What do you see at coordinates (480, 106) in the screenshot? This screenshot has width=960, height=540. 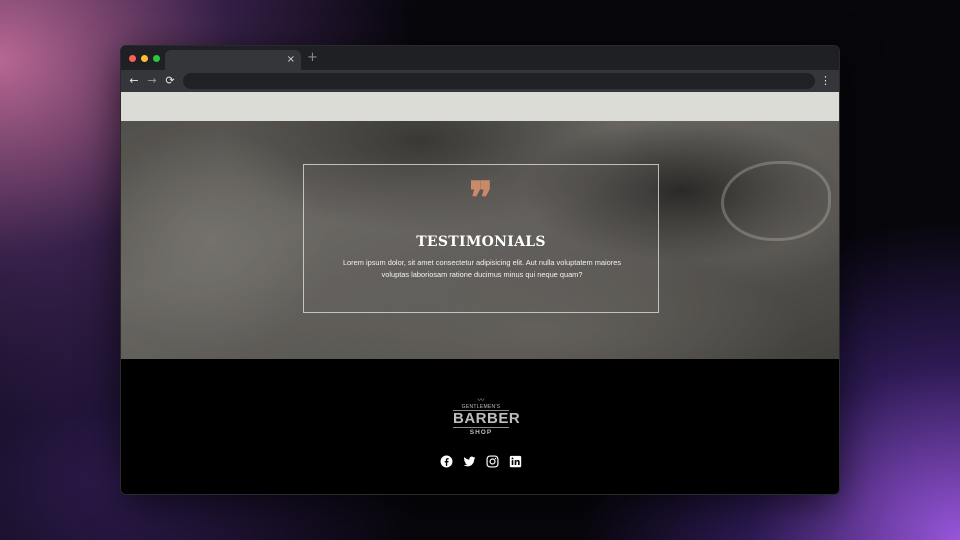 I see `site-header-bar` at bounding box center [480, 106].